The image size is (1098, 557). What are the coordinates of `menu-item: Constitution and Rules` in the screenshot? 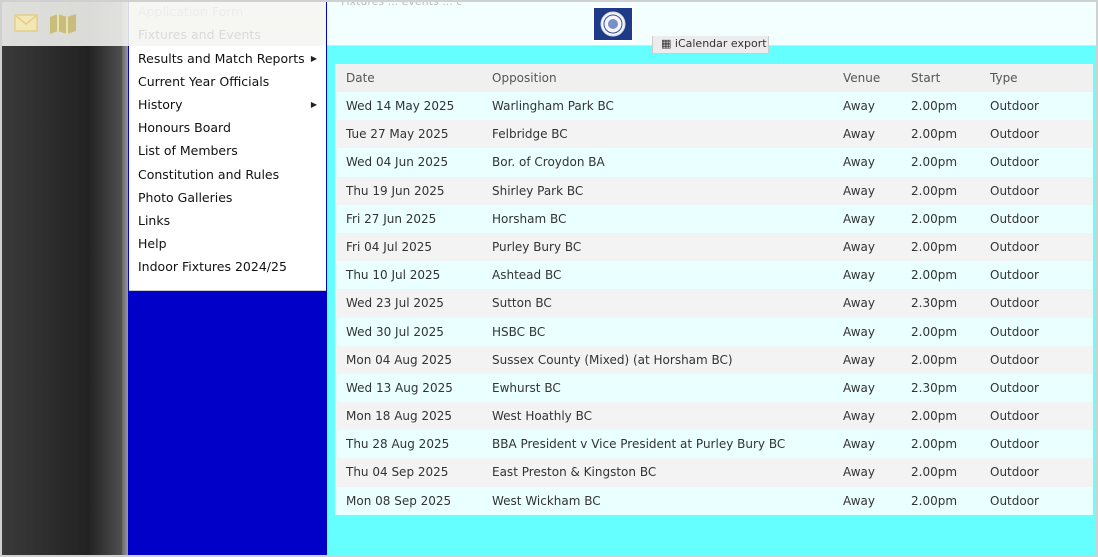 It's located at (230, 175).